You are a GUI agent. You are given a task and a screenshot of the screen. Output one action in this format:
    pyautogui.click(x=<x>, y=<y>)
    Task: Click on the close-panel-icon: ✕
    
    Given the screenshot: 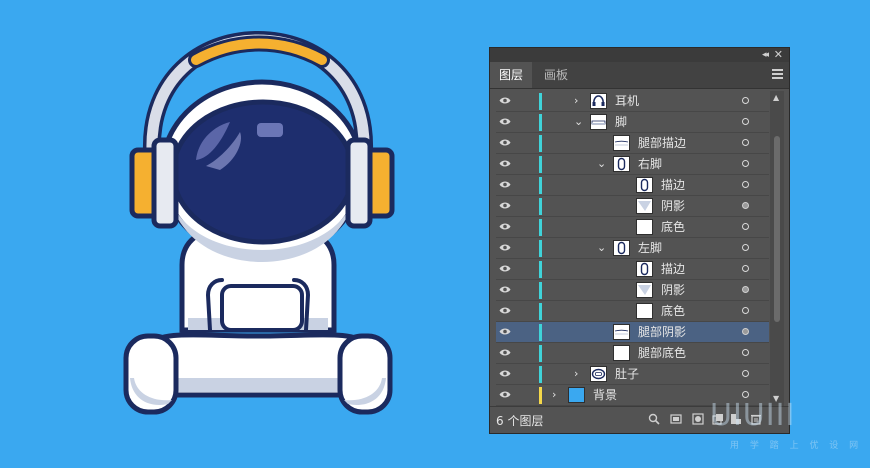 What is the action you would take?
    pyautogui.click(x=778, y=55)
    